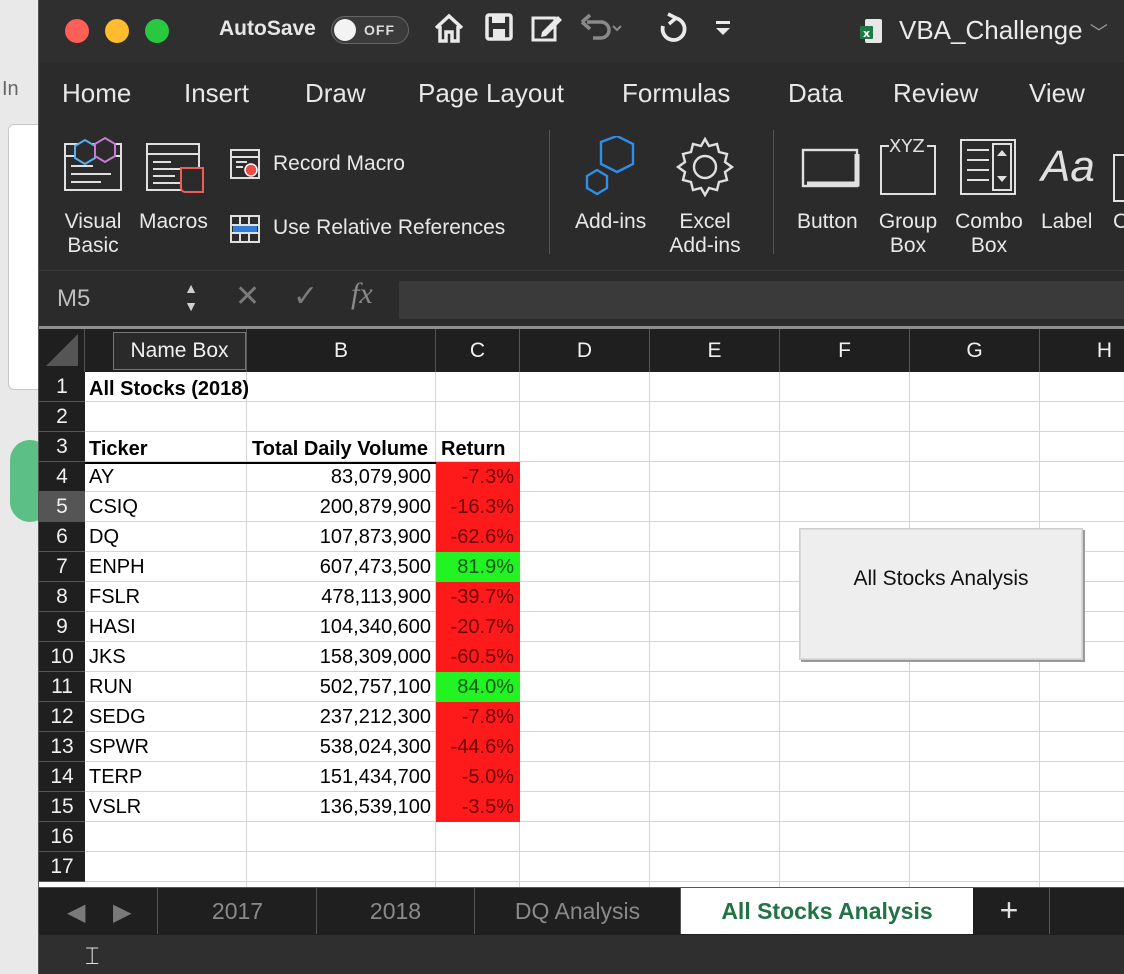  Describe the element at coordinates (491, 93) in the screenshot. I see `tab-page-layout: Page Layout` at that location.